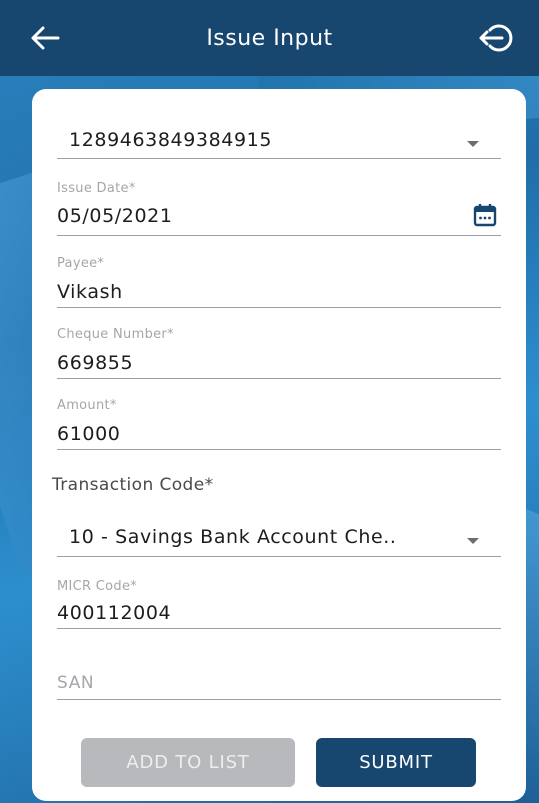 This screenshot has width=539, height=803. I want to click on submit-button: SUBMIT, so click(396, 762).